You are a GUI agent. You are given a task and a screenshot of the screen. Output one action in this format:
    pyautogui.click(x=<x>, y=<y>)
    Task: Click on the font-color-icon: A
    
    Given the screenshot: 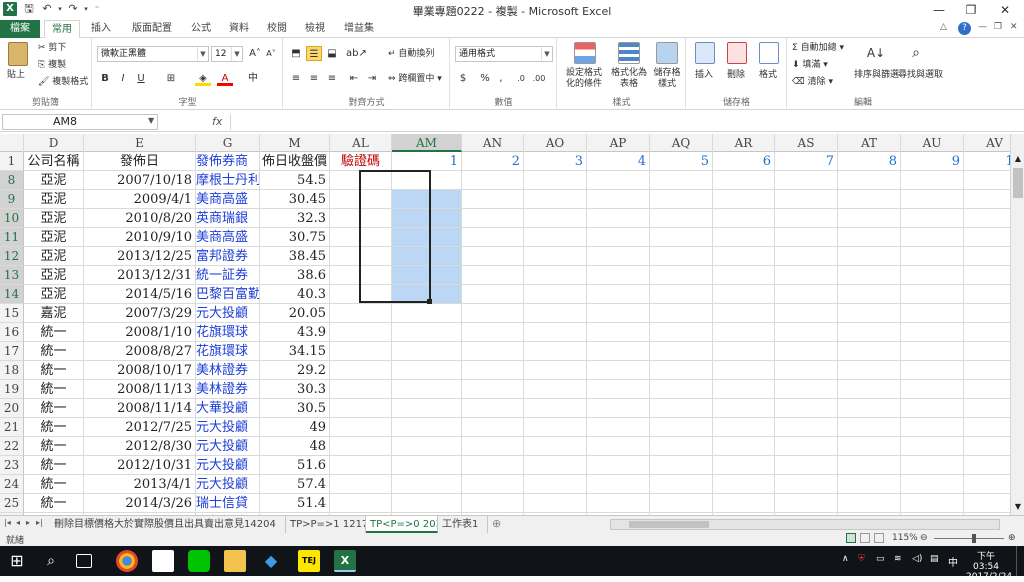 What is the action you would take?
    pyautogui.click(x=225, y=78)
    